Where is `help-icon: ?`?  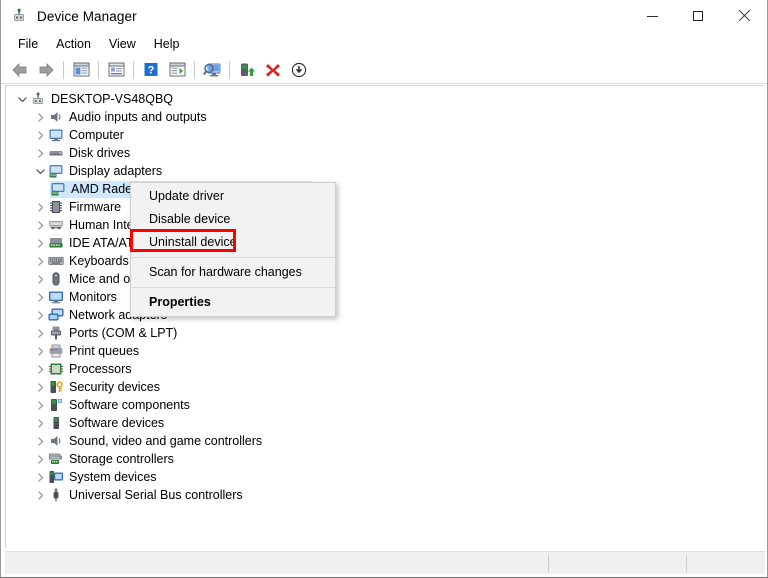
help-icon: ? is located at coordinates (151, 70).